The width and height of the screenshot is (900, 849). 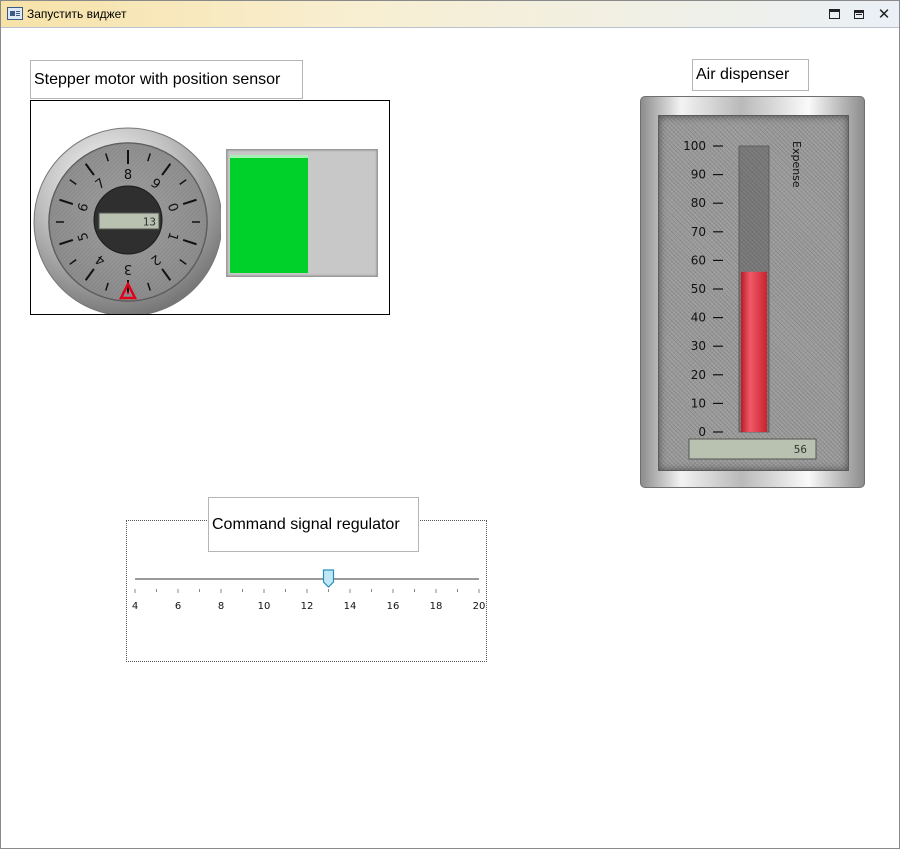 What do you see at coordinates (328, 578) in the screenshot?
I see `slider-thumb` at bounding box center [328, 578].